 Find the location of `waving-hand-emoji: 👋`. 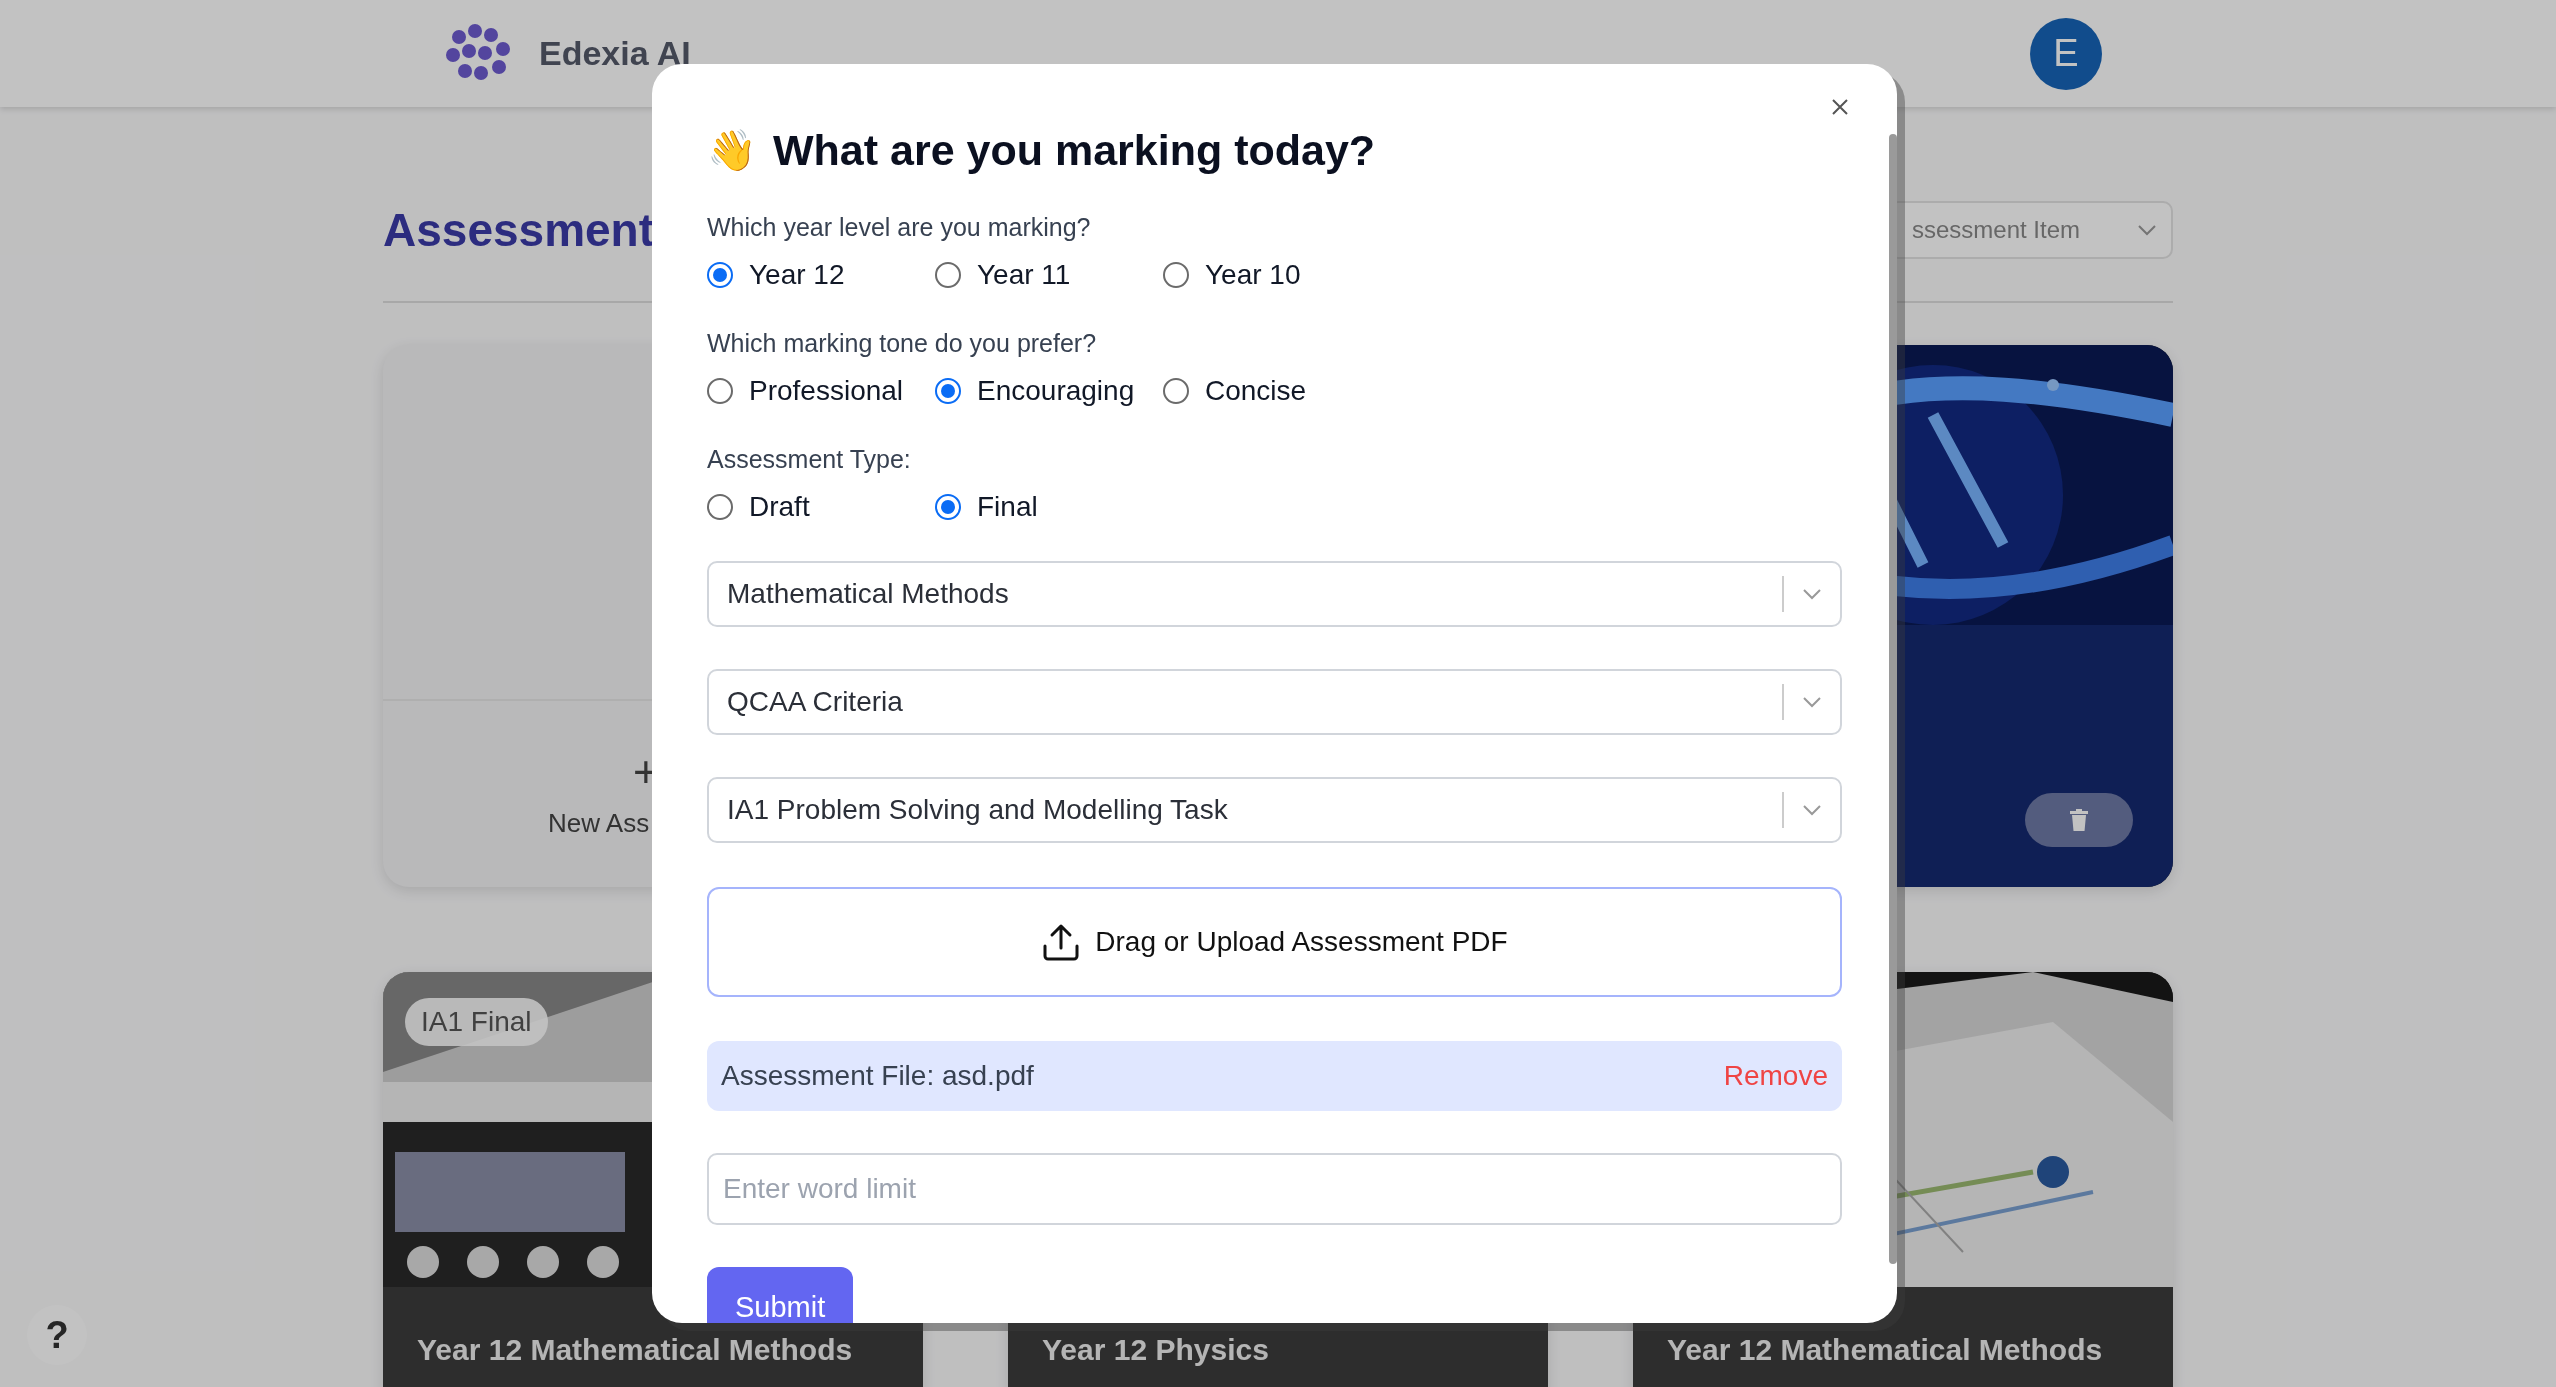

waving-hand-emoji: 👋 is located at coordinates (732, 150).